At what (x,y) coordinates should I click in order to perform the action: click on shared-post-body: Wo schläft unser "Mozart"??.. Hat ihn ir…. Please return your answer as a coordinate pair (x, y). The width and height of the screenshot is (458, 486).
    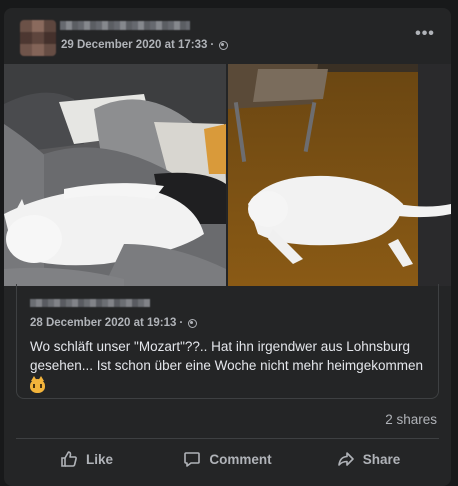
    Looking at the image, I should click on (226, 356).